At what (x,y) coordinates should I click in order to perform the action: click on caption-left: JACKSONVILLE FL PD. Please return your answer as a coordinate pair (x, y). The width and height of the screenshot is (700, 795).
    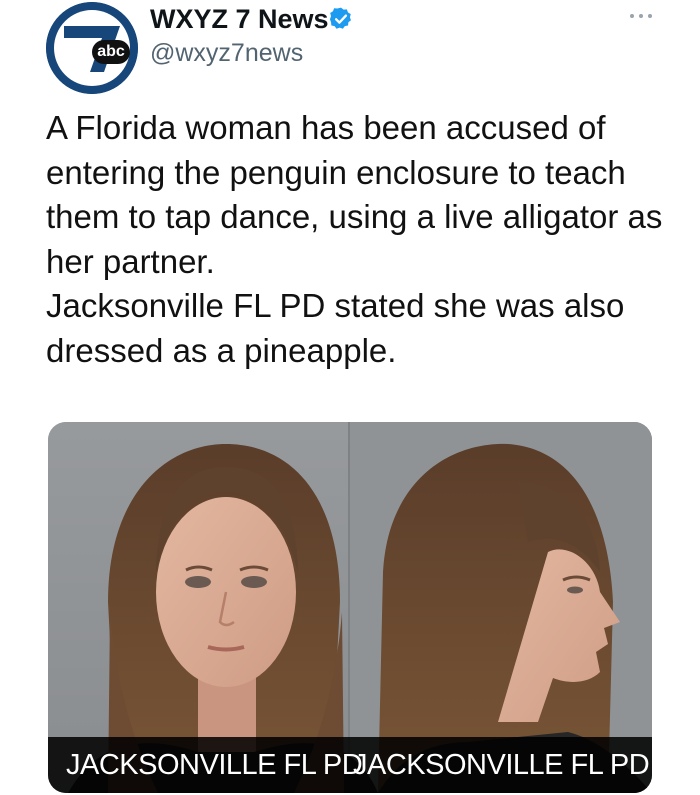
    Looking at the image, I should click on (214, 765).